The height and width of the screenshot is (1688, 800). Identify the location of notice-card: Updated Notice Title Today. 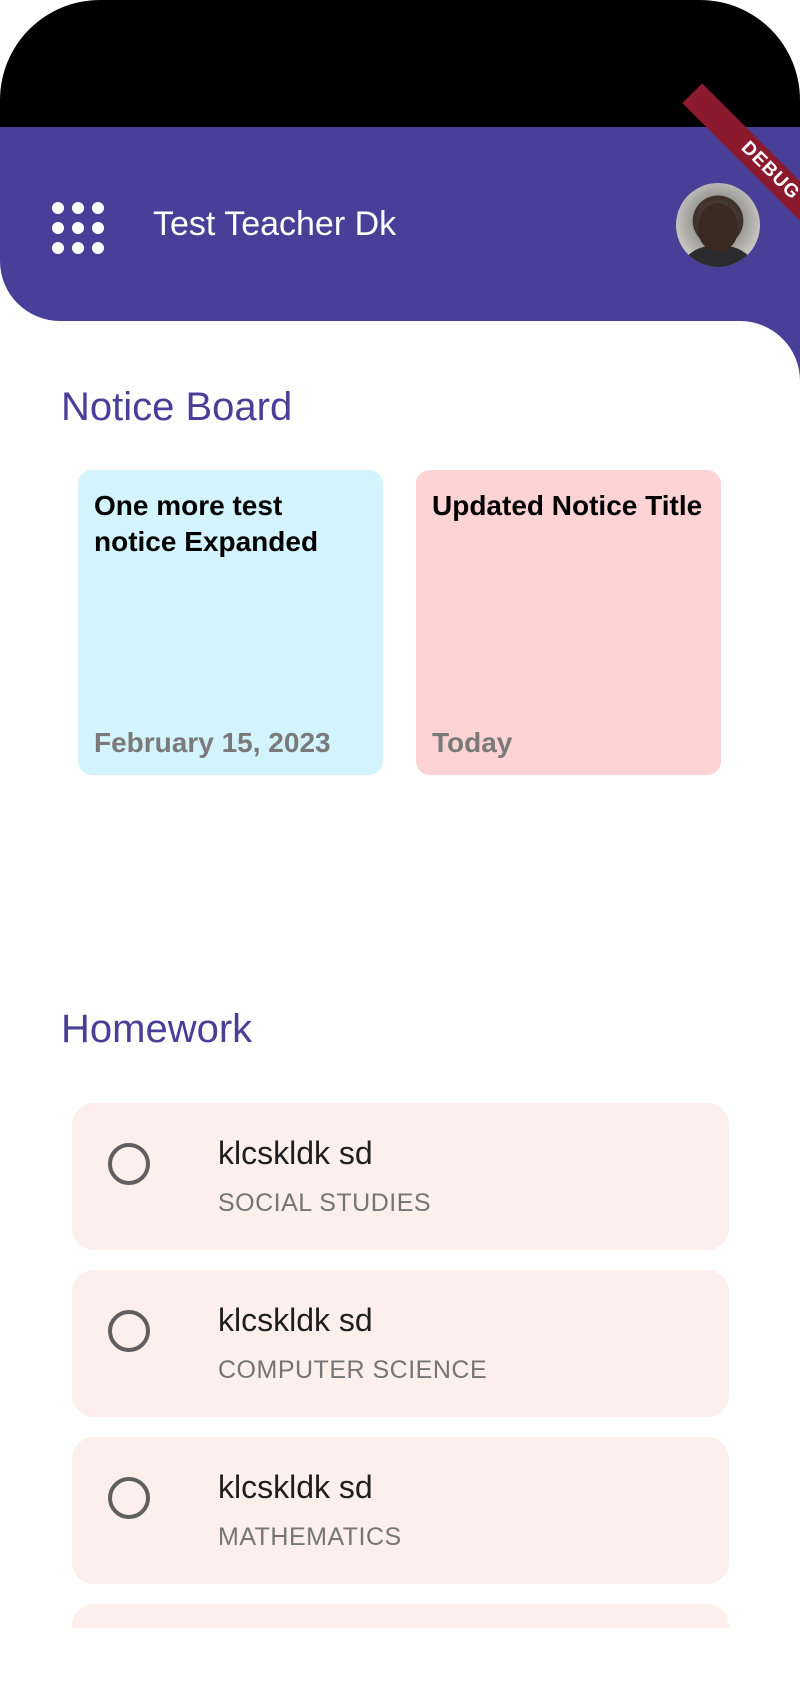
(568, 622).